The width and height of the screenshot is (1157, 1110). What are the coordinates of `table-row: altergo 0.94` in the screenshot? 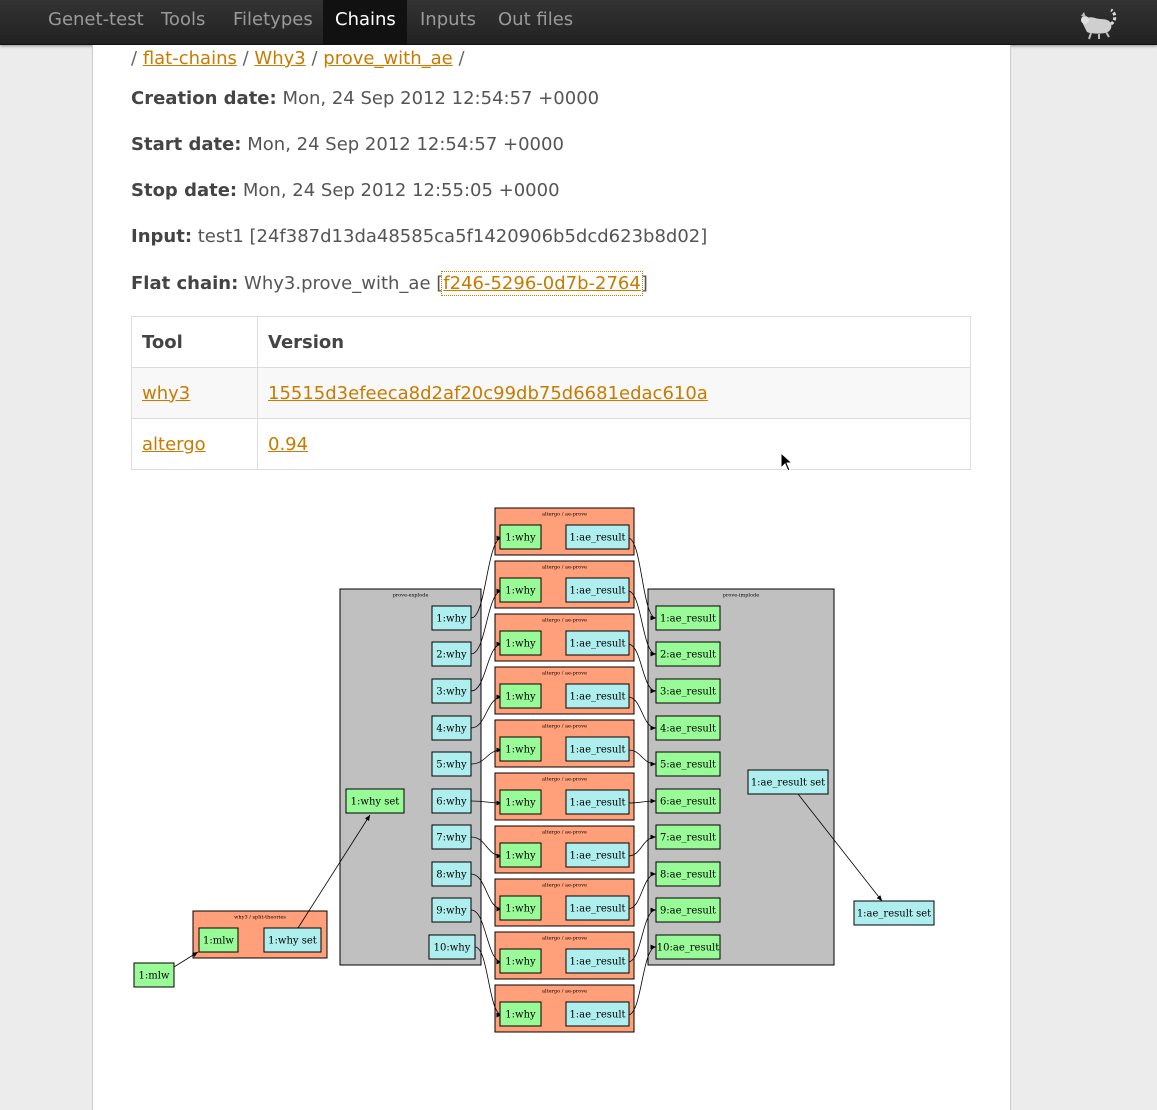 It's located at (551, 444).